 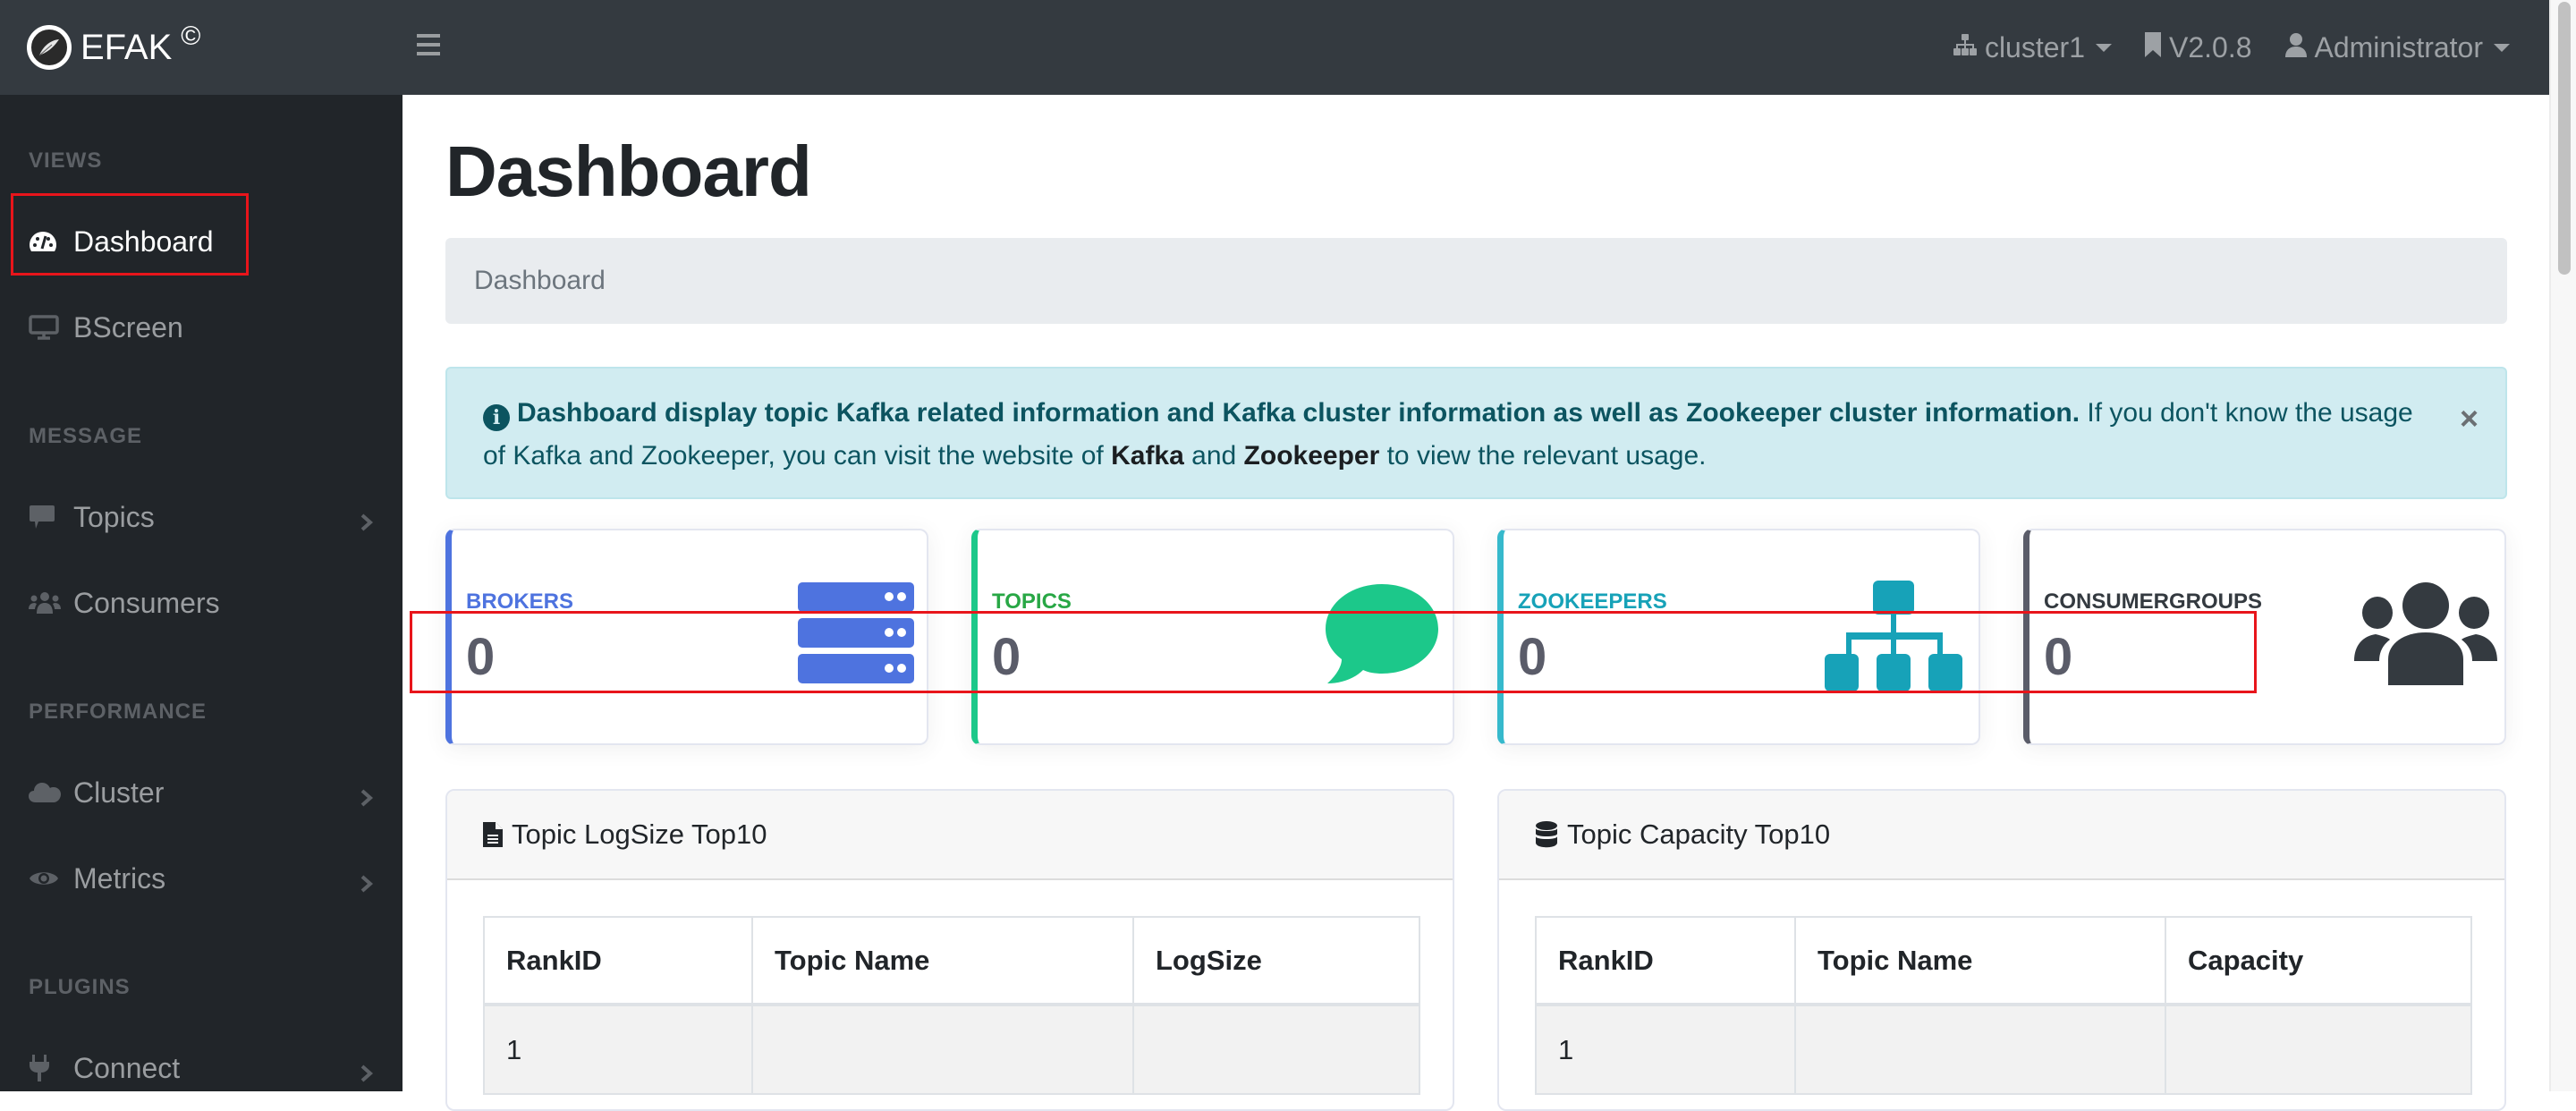 I want to click on sidebar-item-label: Dashboard, so click(x=143, y=241).